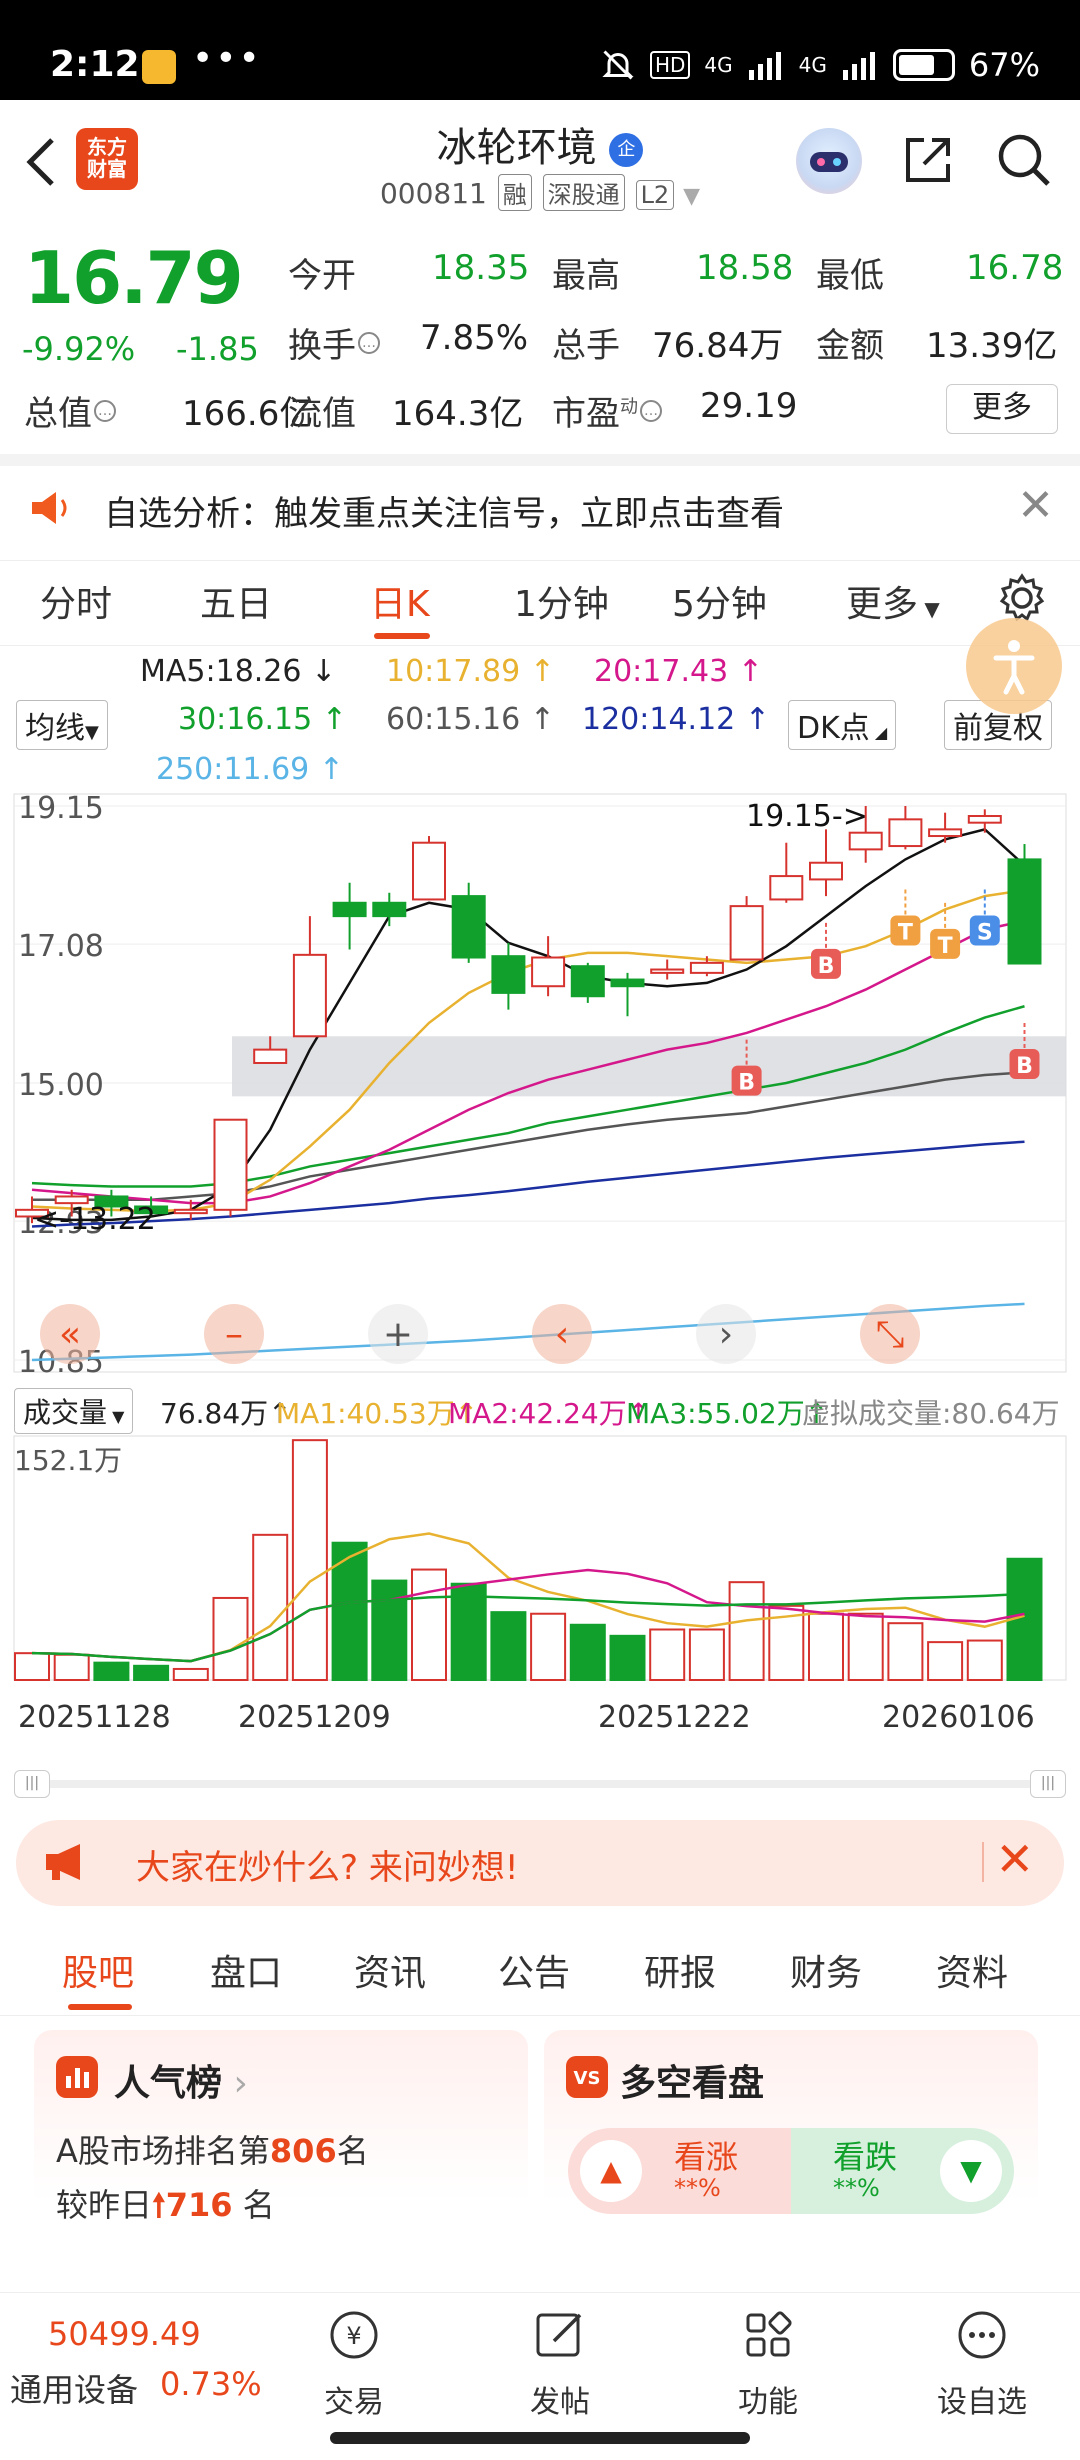 The image size is (1080, 2460). What do you see at coordinates (74, 2388) in the screenshot?
I see `index-name: 通用设备` at bounding box center [74, 2388].